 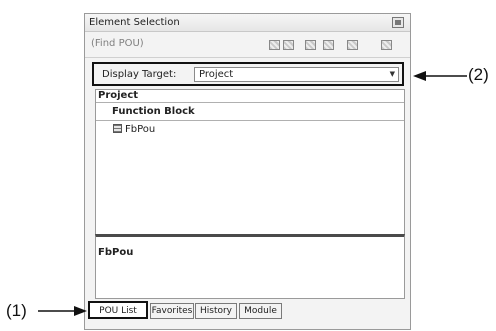 What do you see at coordinates (478, 74) in the screenshot?
I see `callout-label-2: (2)` at bounding box center [478, 74].